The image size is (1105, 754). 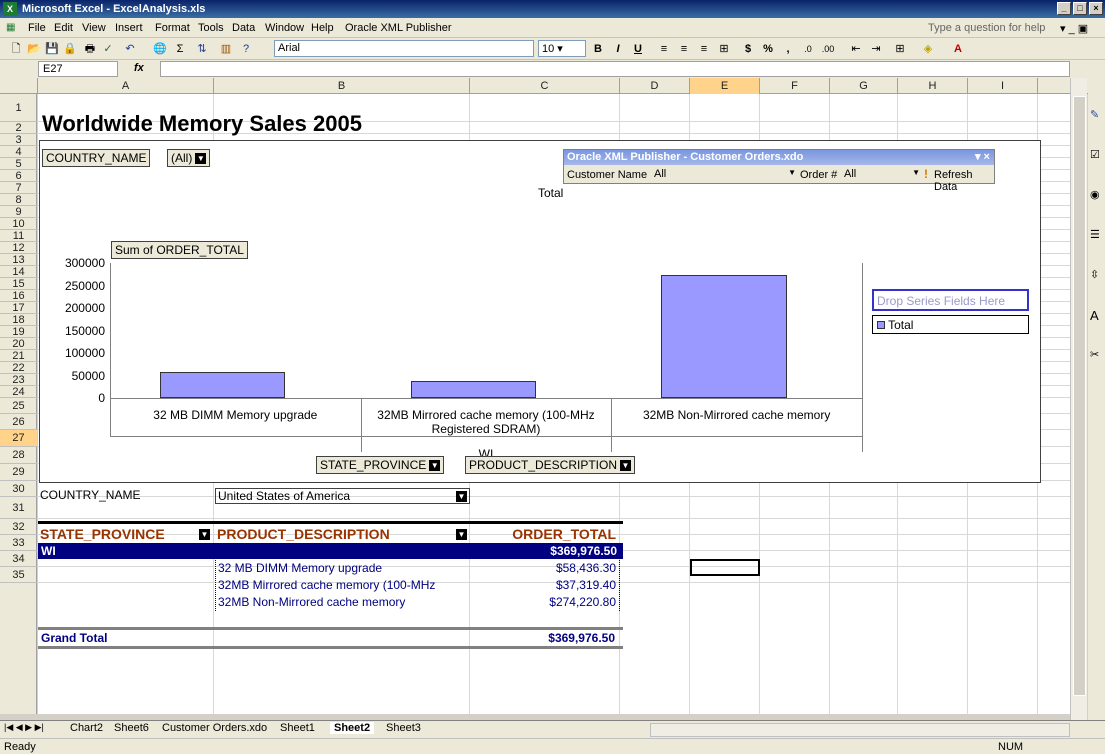 What do you see at coordinates (18, 527) in the screenshot?
I see `row-header: 32` at bounding box center [18, 527].